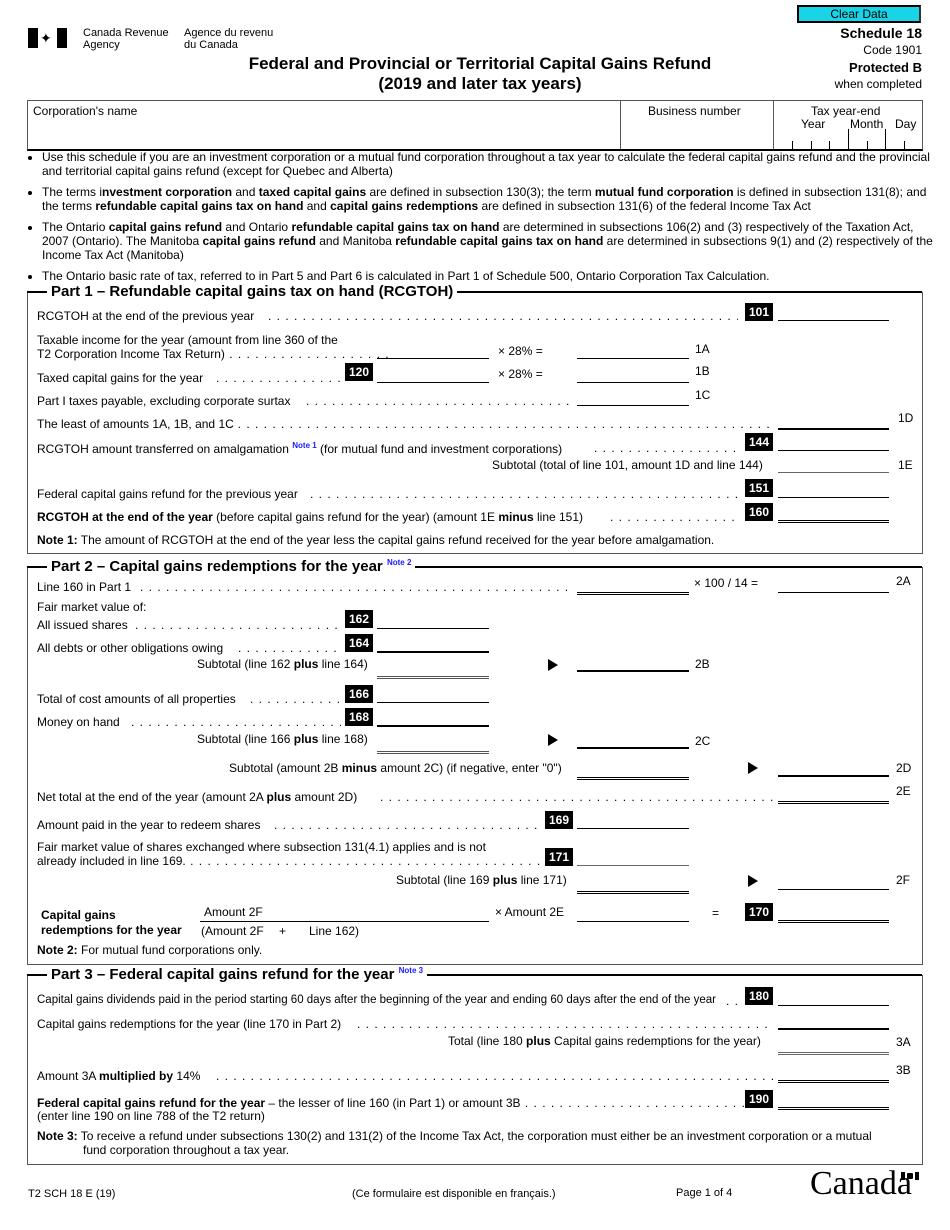 The width and height of the screenshot is (950, 1230). Describe the element at coordinates (57, 1136) in the screenshot. I see `note3-label: Note 3:` at that location.